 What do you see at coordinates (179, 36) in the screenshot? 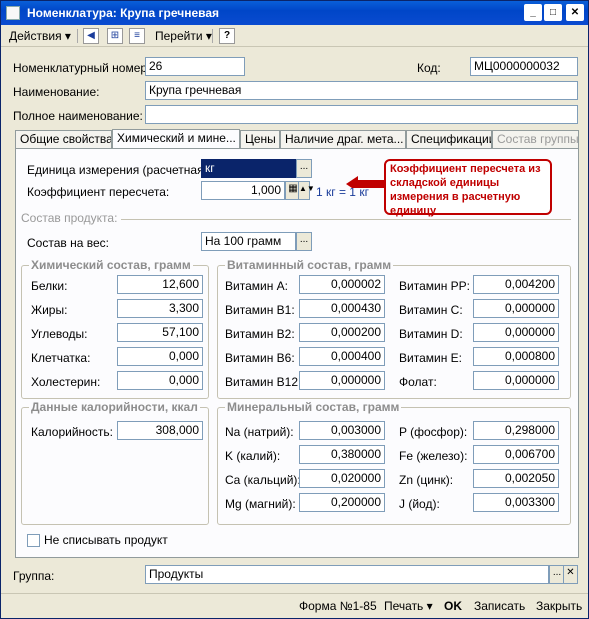
I see `goto-label: Перейти` at bounding box center [179, 36].